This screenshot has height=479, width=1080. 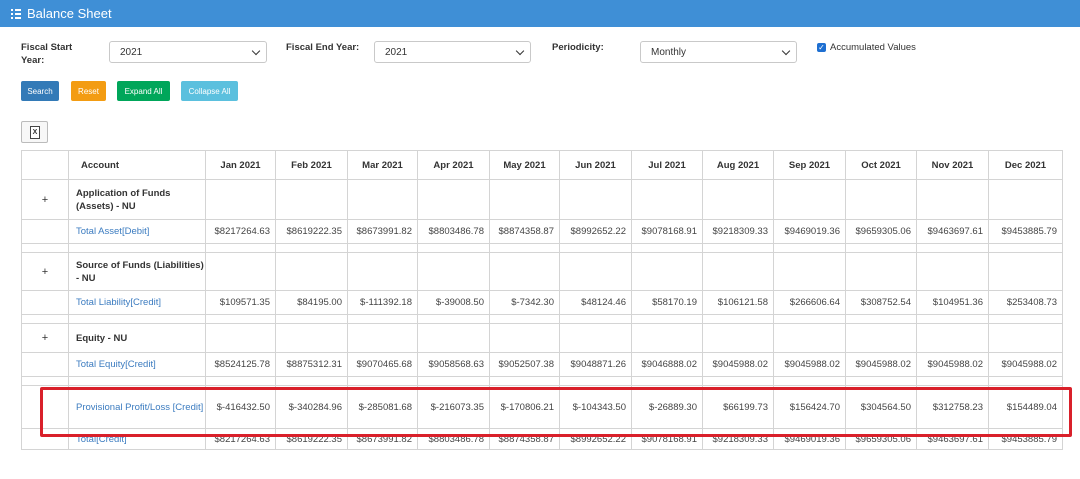 What do you see at coordinates (1025, 439) in the screenshot?
I see `value-cell: $9453885.79` at bounding box center [1025, 439].